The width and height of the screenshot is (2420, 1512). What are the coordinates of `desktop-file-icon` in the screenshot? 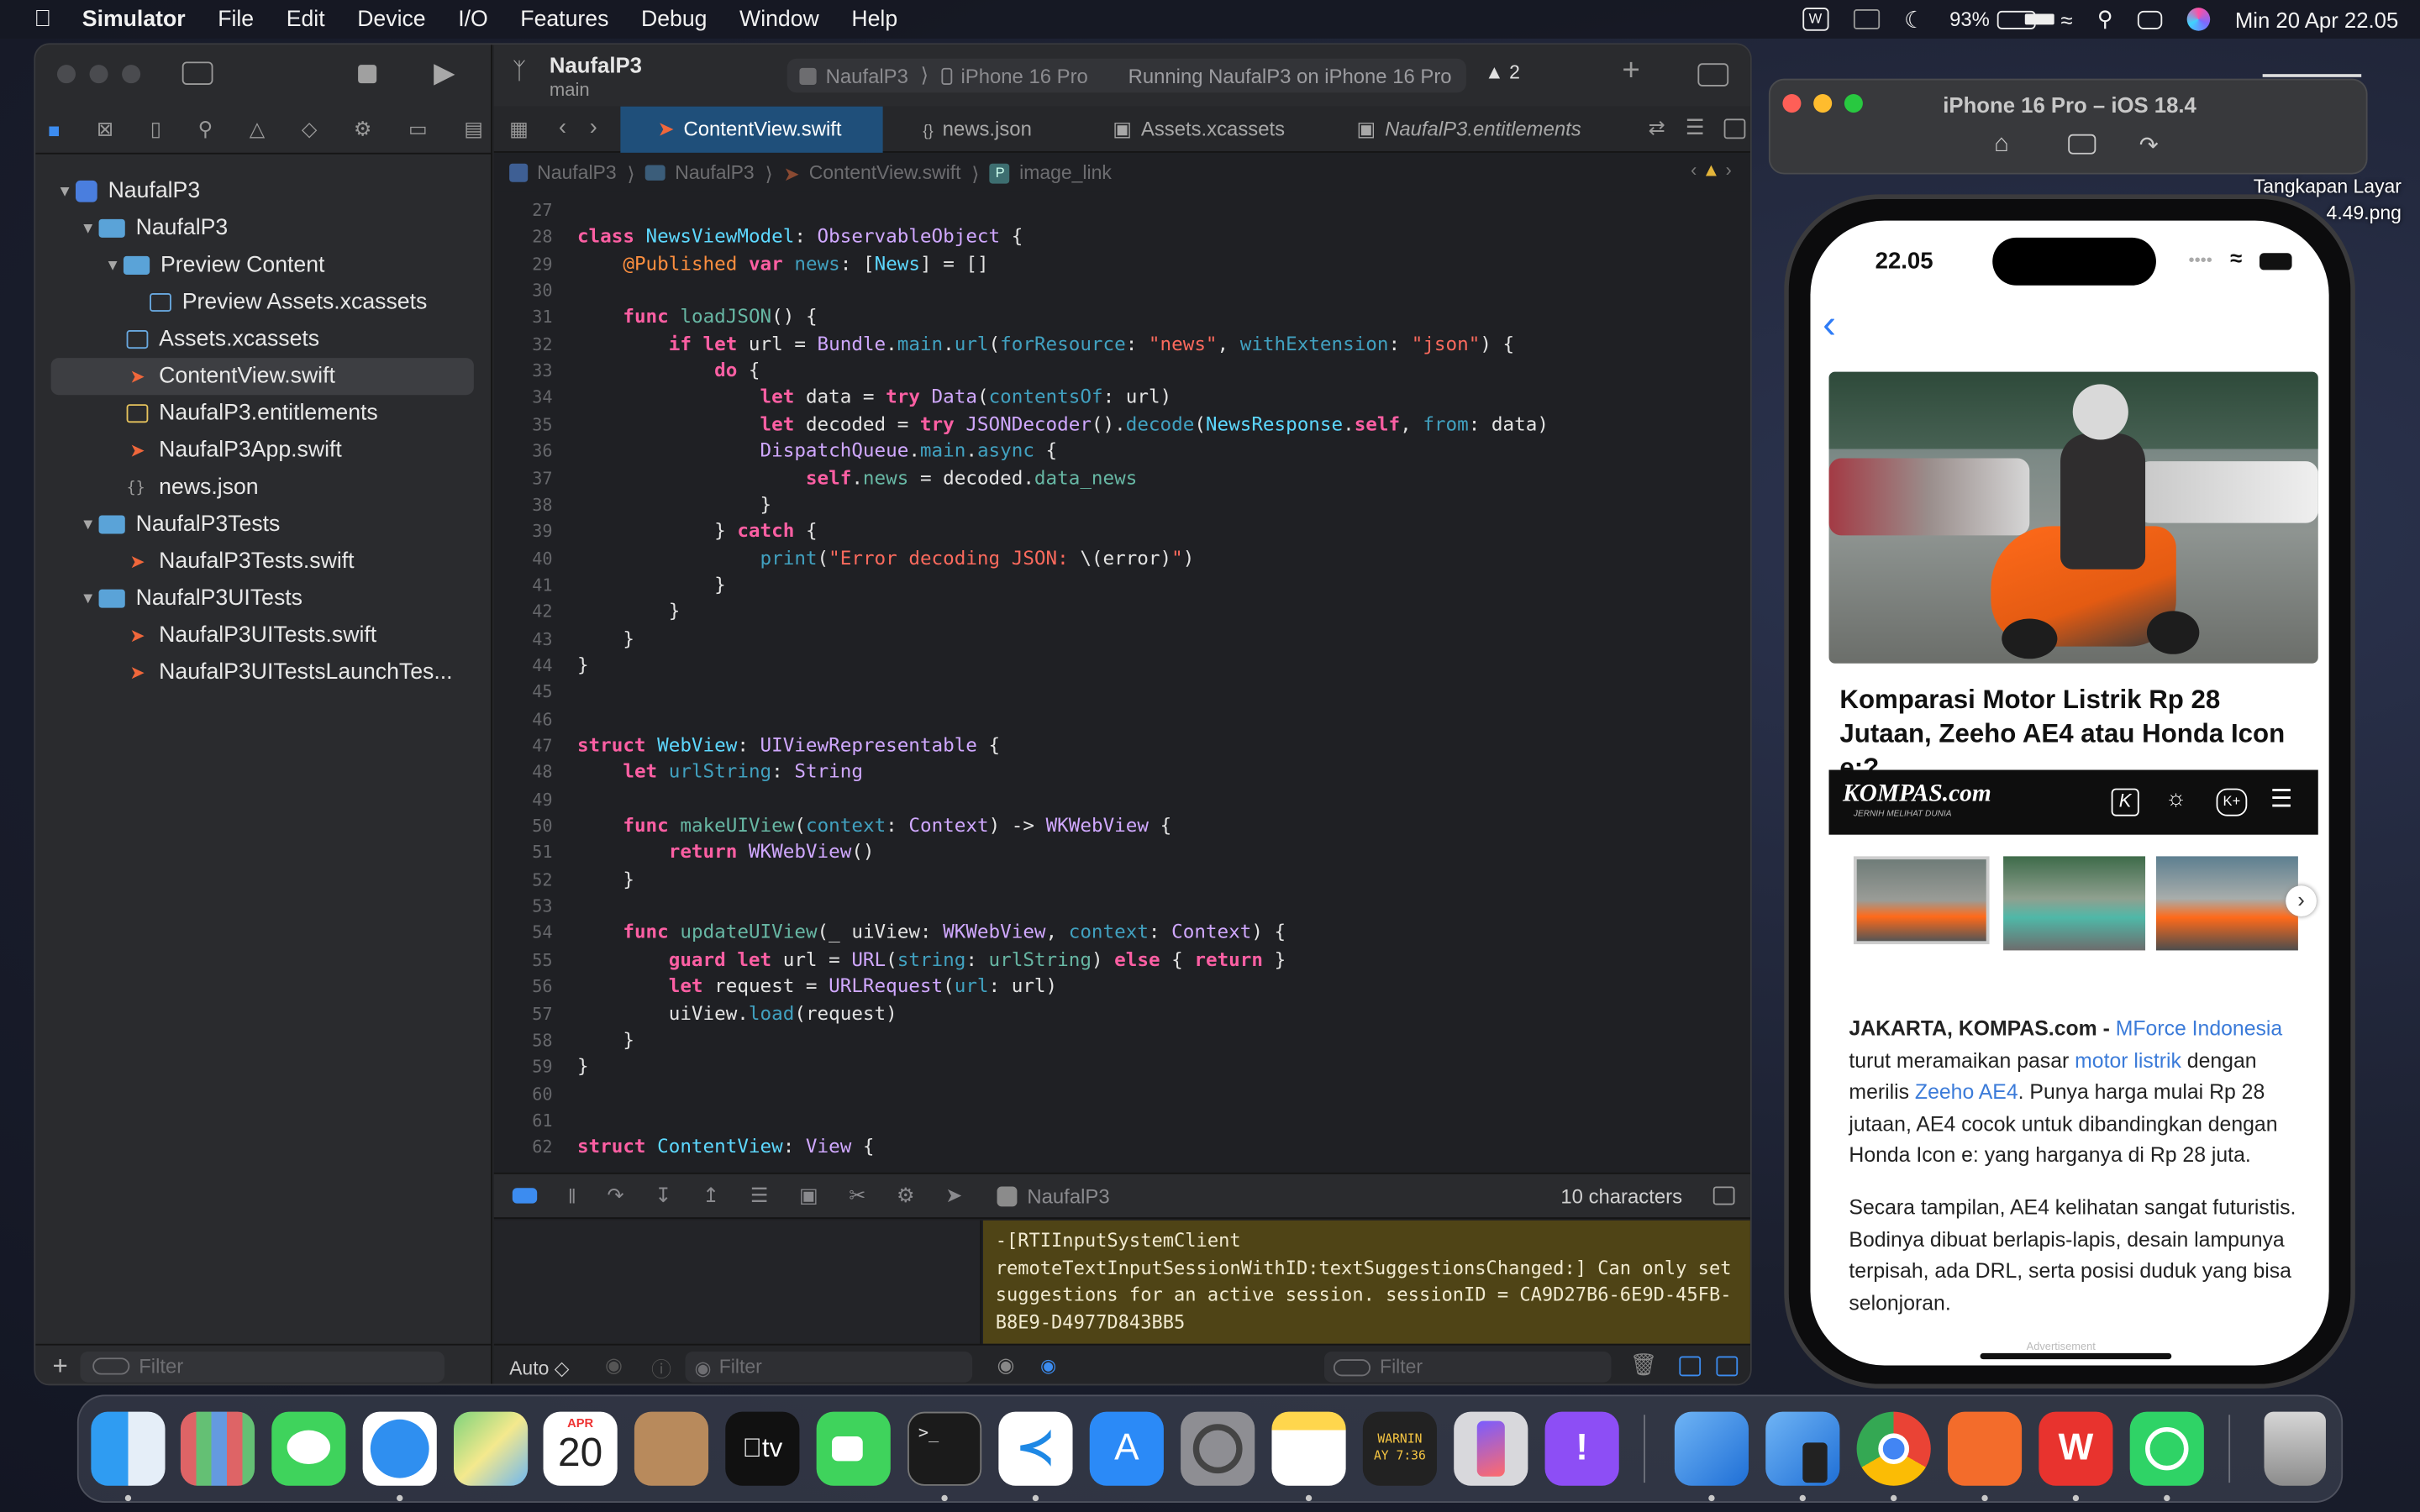 It's located at (2312, 75).